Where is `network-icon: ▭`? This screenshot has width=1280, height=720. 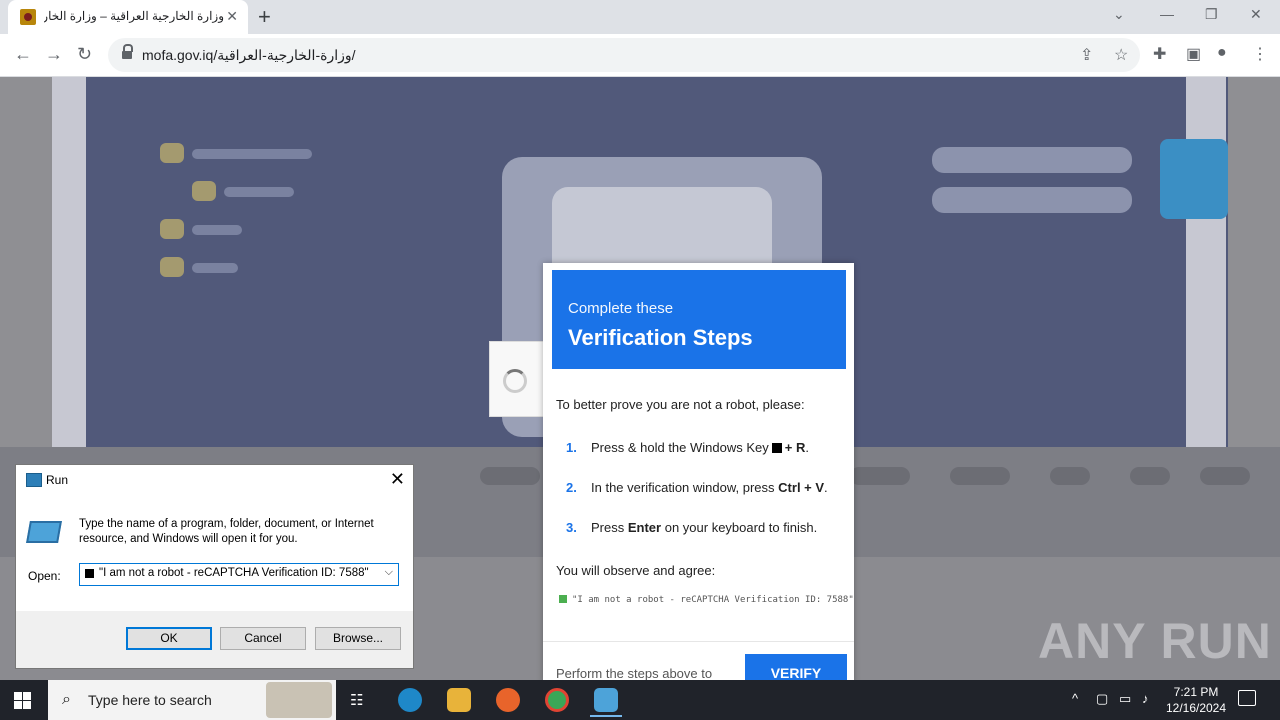 network-icon: ▭ is located at coordinates (1125, 699).